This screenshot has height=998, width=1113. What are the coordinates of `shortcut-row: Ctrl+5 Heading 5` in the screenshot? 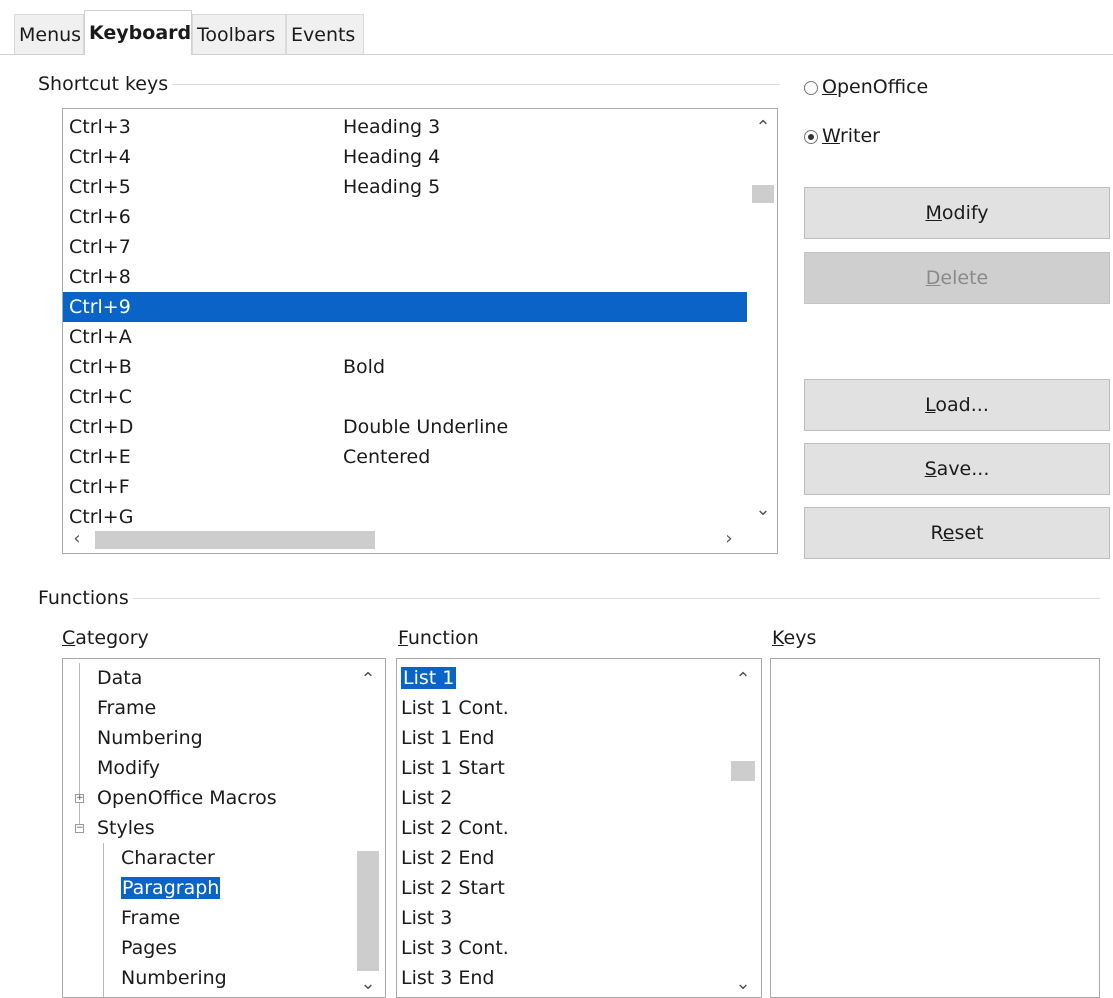 It's located at (405, 187).